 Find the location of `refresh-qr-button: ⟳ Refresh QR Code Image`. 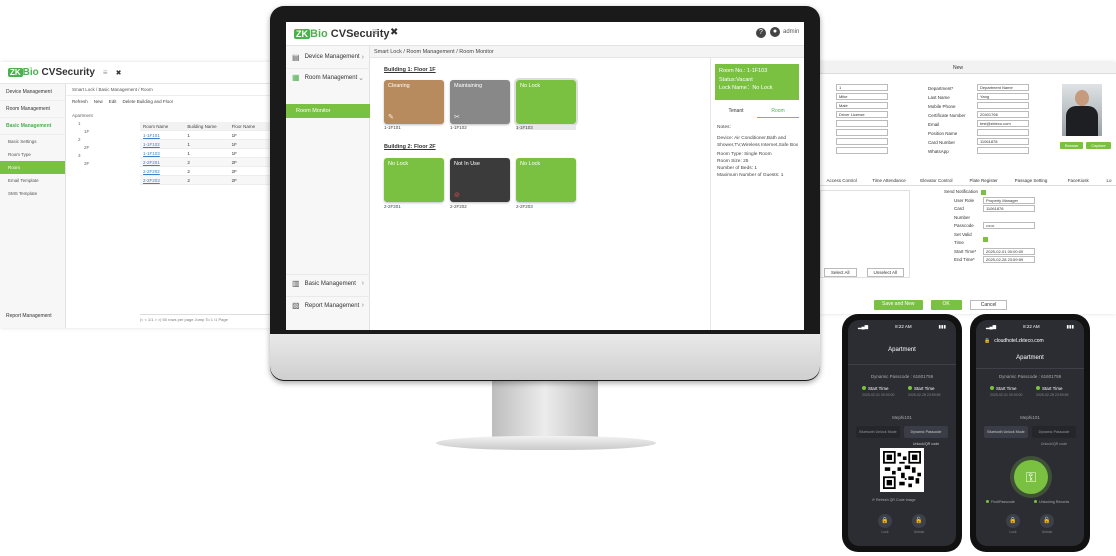

refresh-qr-button: ⟳ Refresh QR Code Image is located at coordinates (894, 500).